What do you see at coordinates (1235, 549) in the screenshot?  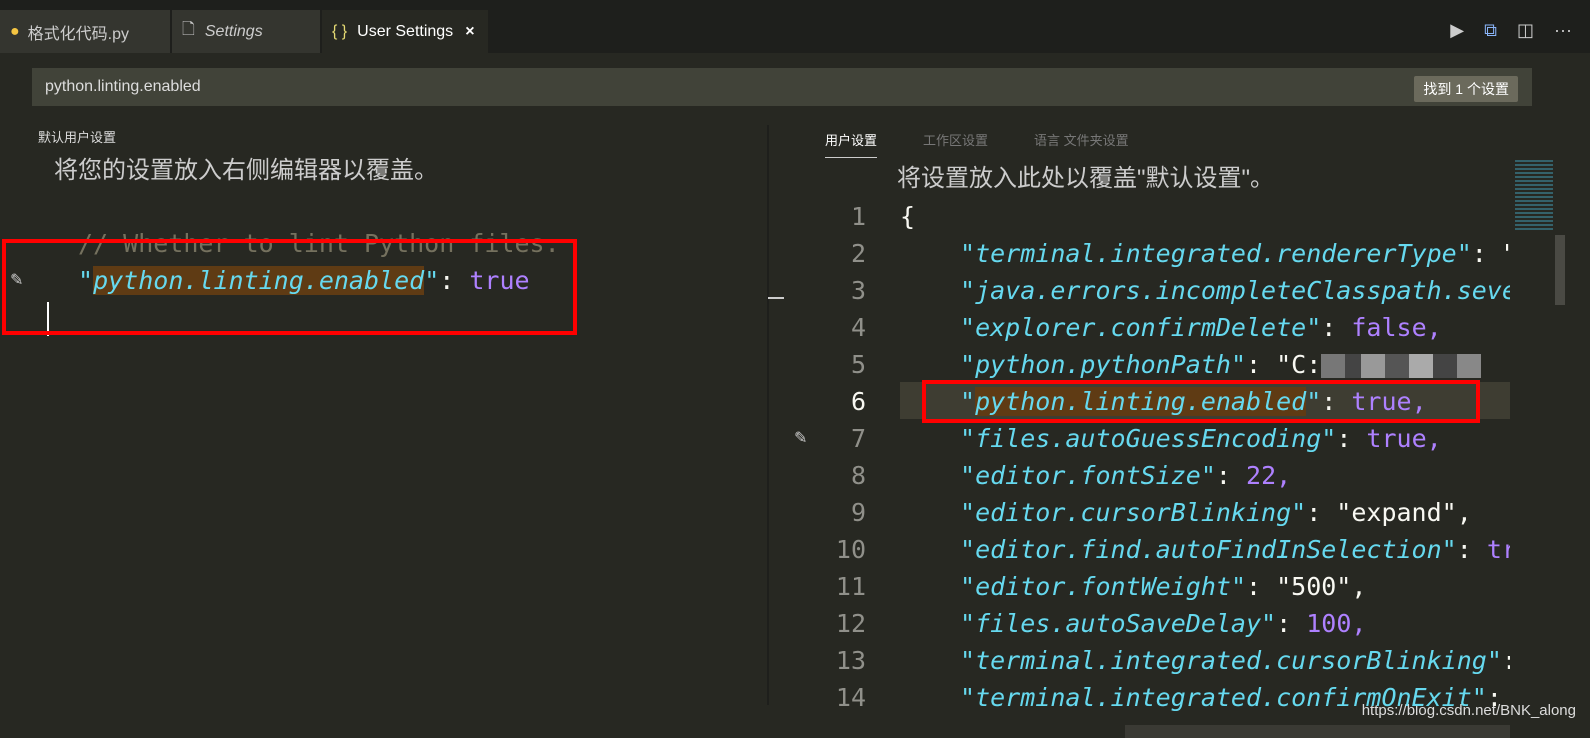 I see `code-line: "editor.find.autoFindInSelection": tru` at bounding box center [1235, 549].